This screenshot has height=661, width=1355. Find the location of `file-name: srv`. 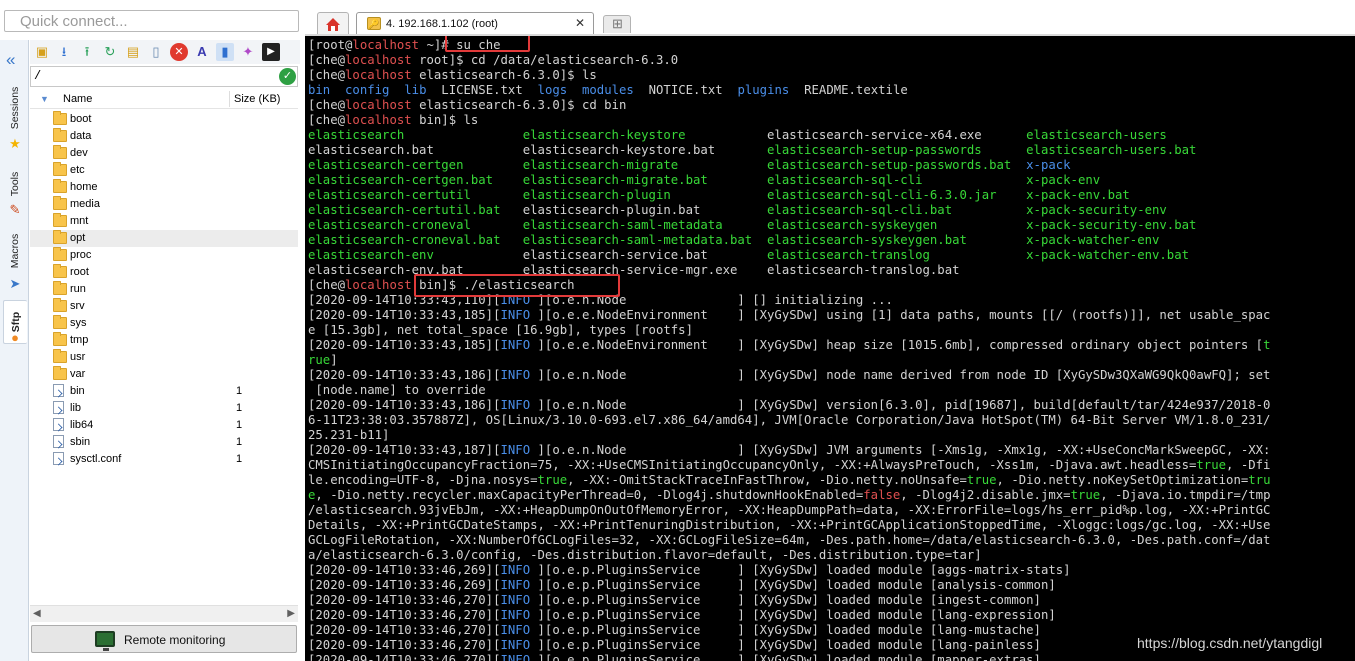

file-name: srv is located at coordinates (77, 306).